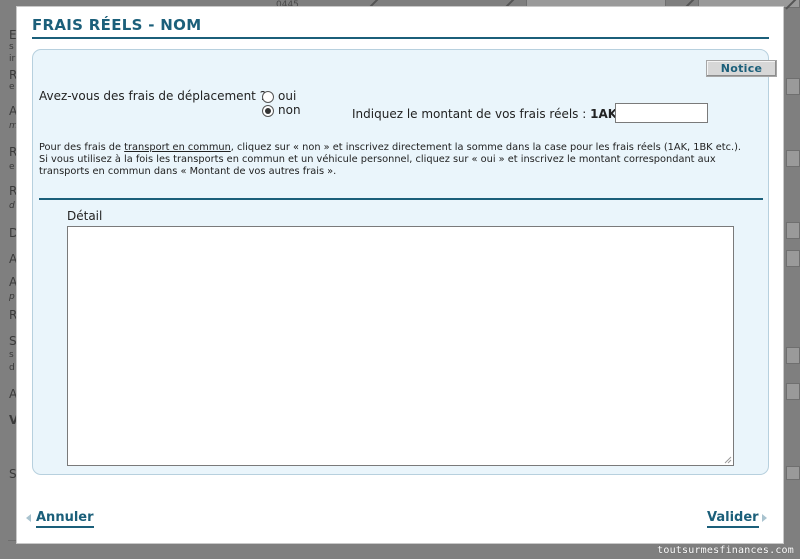 The width and height of the screenshot is (800, 559). I want to click on info-line1-prefix: Pour des frais de, so click(80, 147).